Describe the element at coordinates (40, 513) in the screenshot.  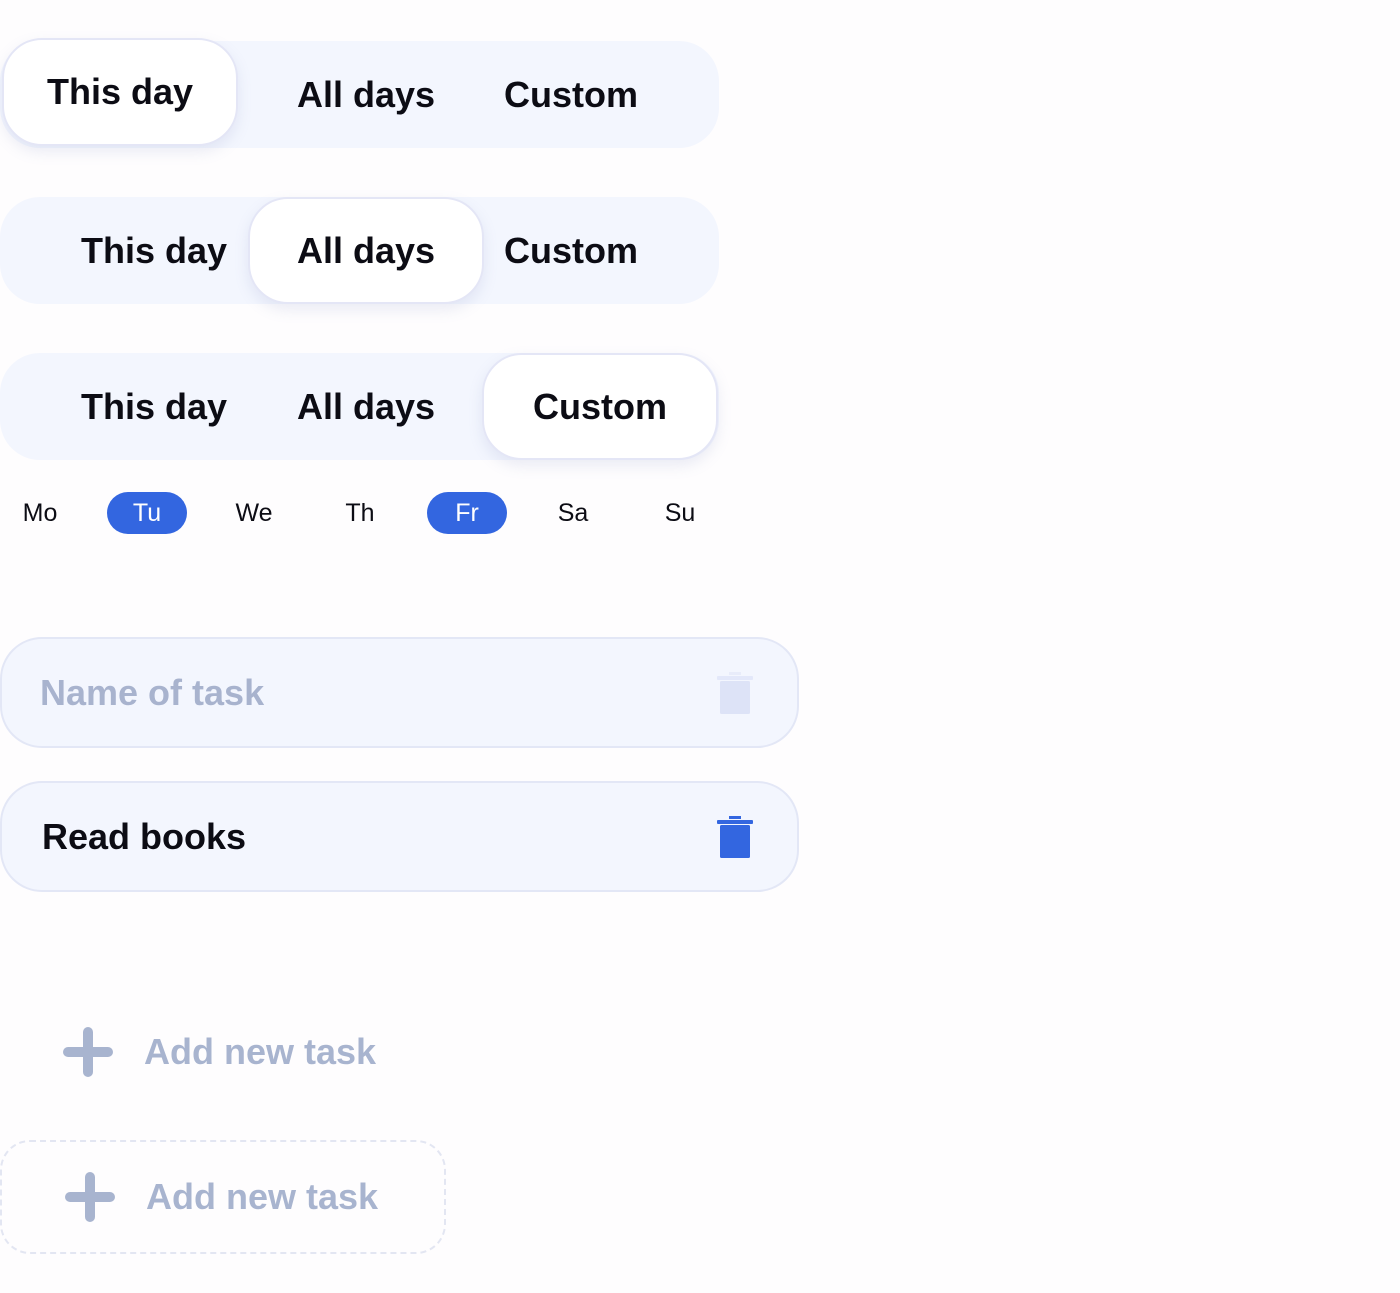
I see `weekday-mo: Mo` at that location.